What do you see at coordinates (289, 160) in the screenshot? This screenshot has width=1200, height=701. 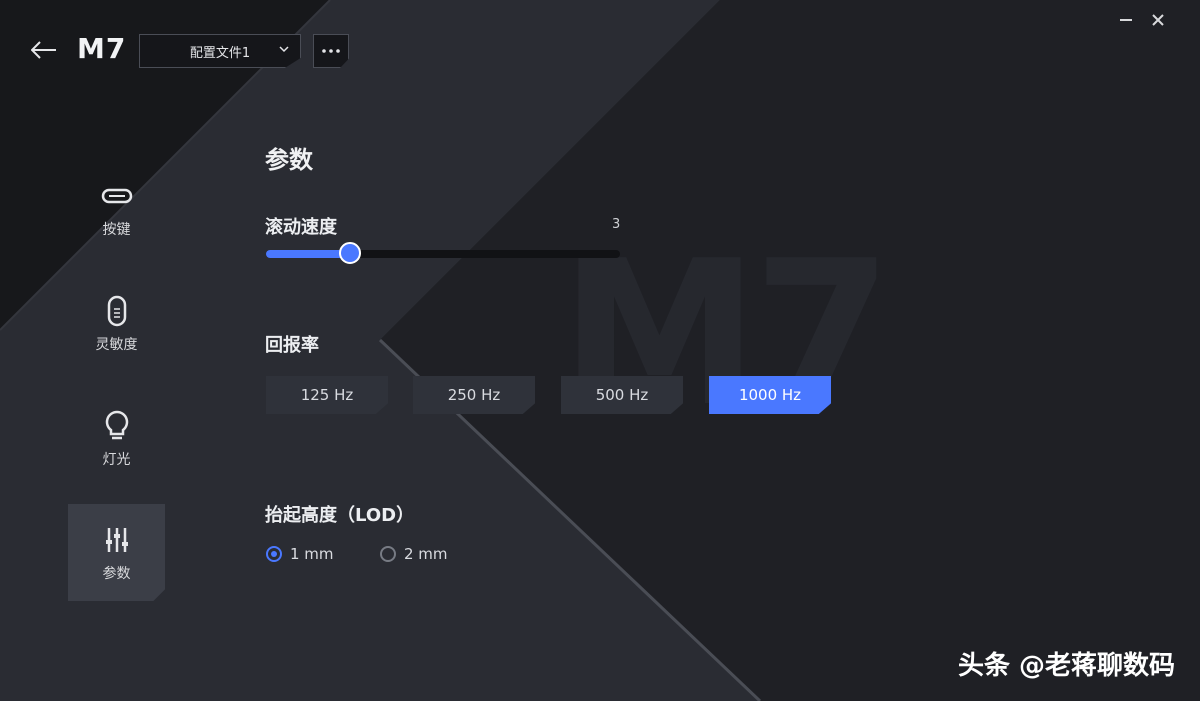 I see `page-title: 参数` at bounding box center [289, 160].